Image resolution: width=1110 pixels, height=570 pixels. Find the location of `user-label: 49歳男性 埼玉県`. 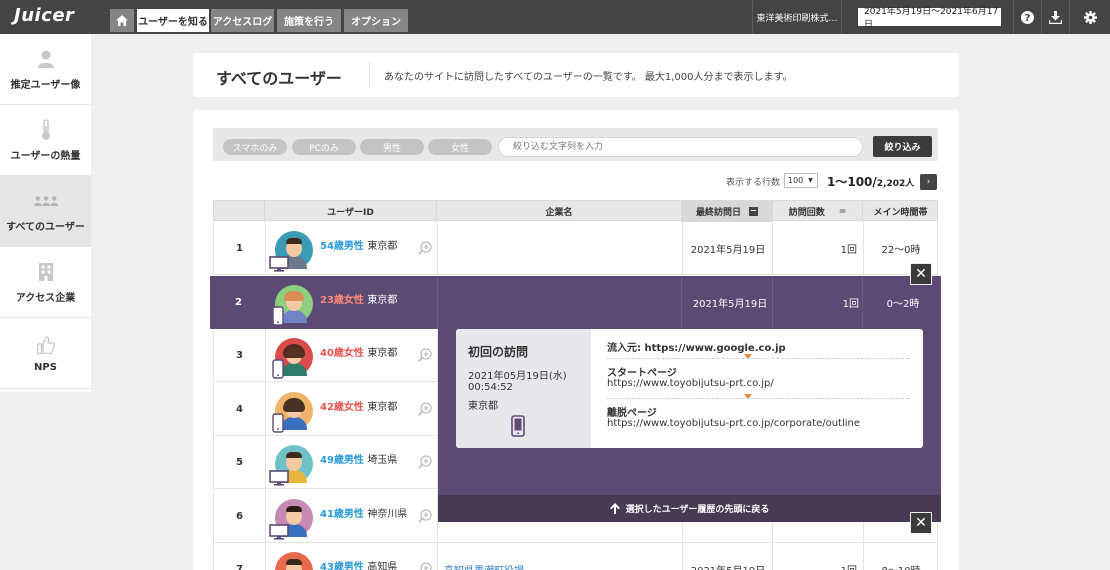

user-label: 49歳男性 埼玉県 is located at coordinates (358, 458).